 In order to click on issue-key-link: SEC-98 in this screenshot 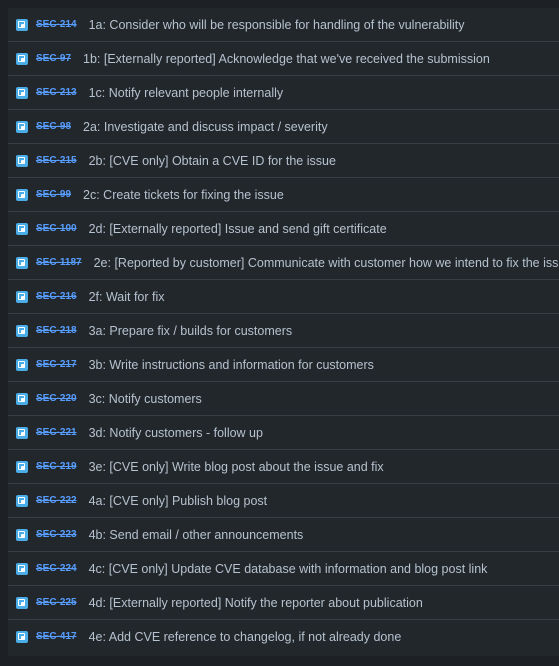, I will do `click(53, 126)`.